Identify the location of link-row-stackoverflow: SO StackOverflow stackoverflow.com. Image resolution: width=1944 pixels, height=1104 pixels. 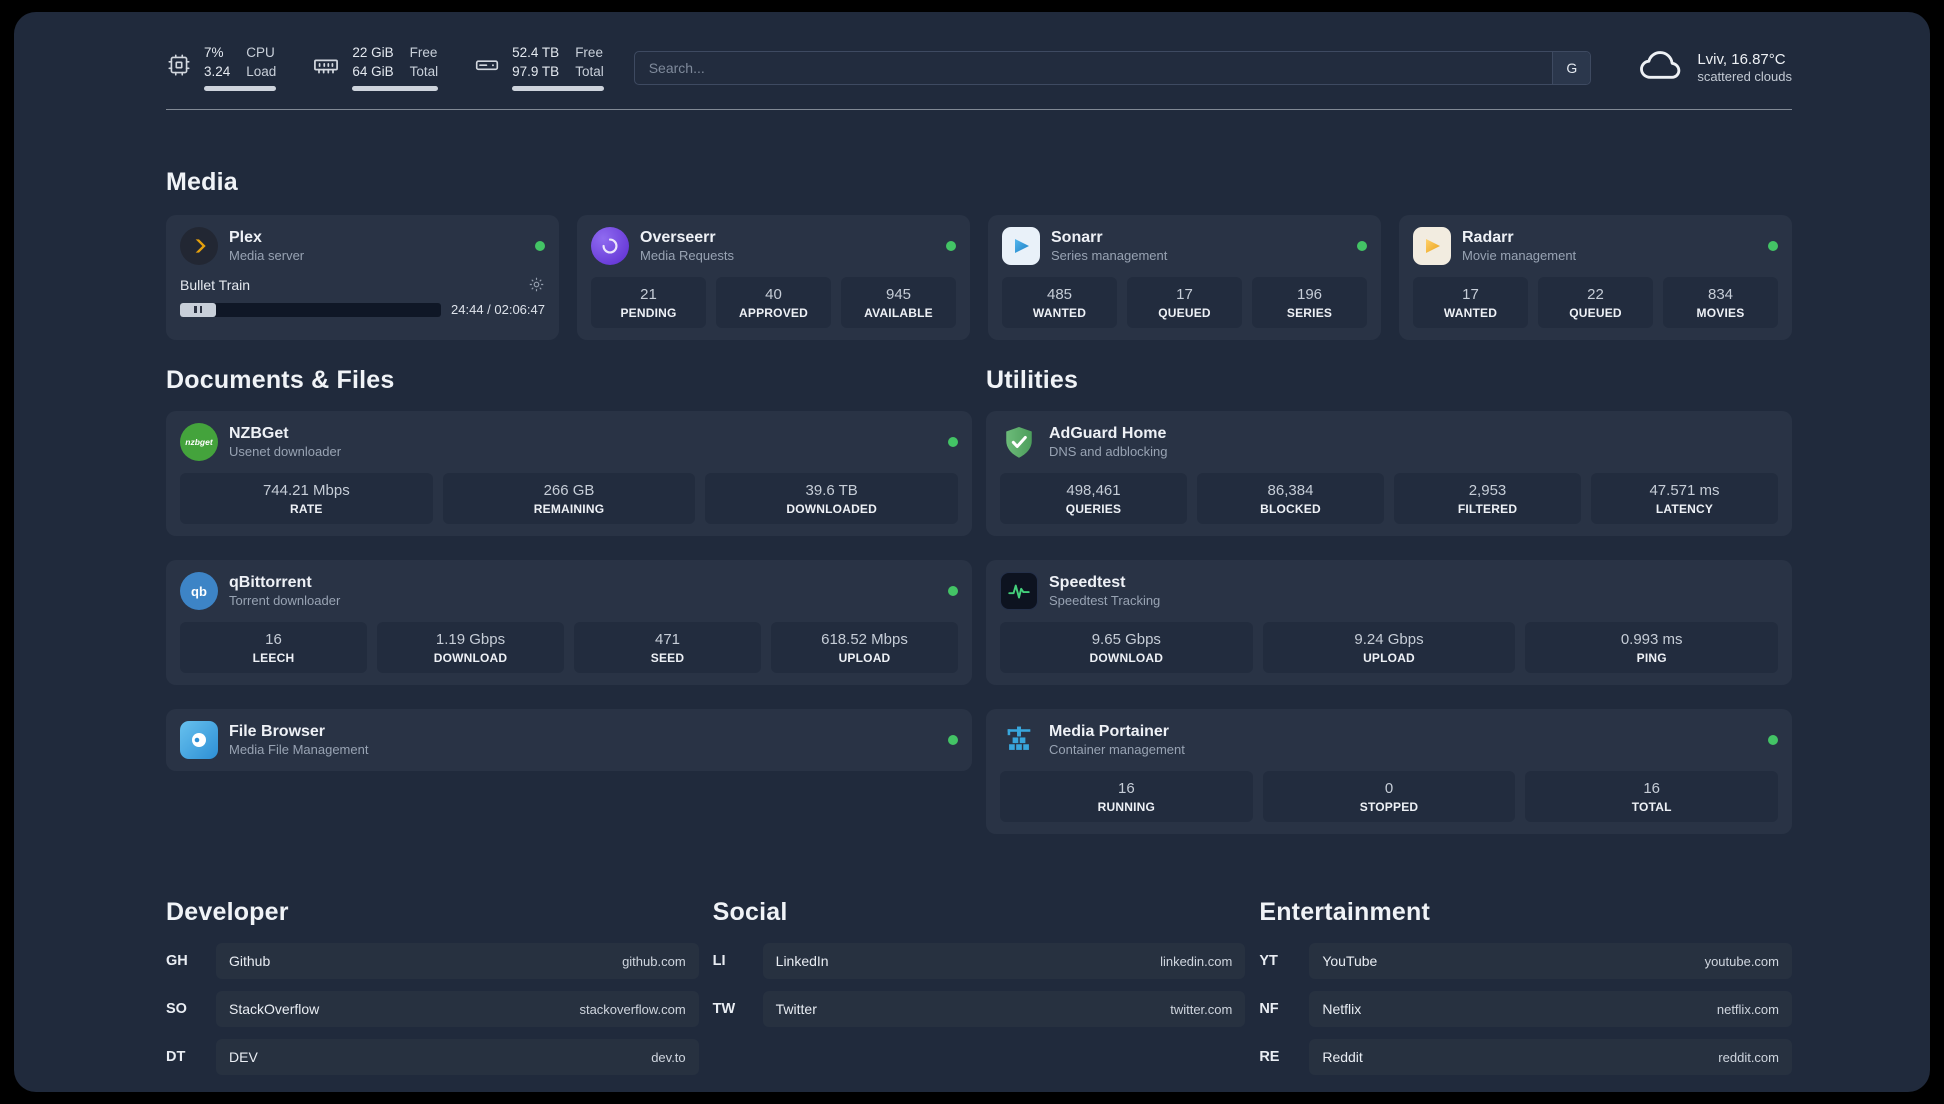
(432, 1009).